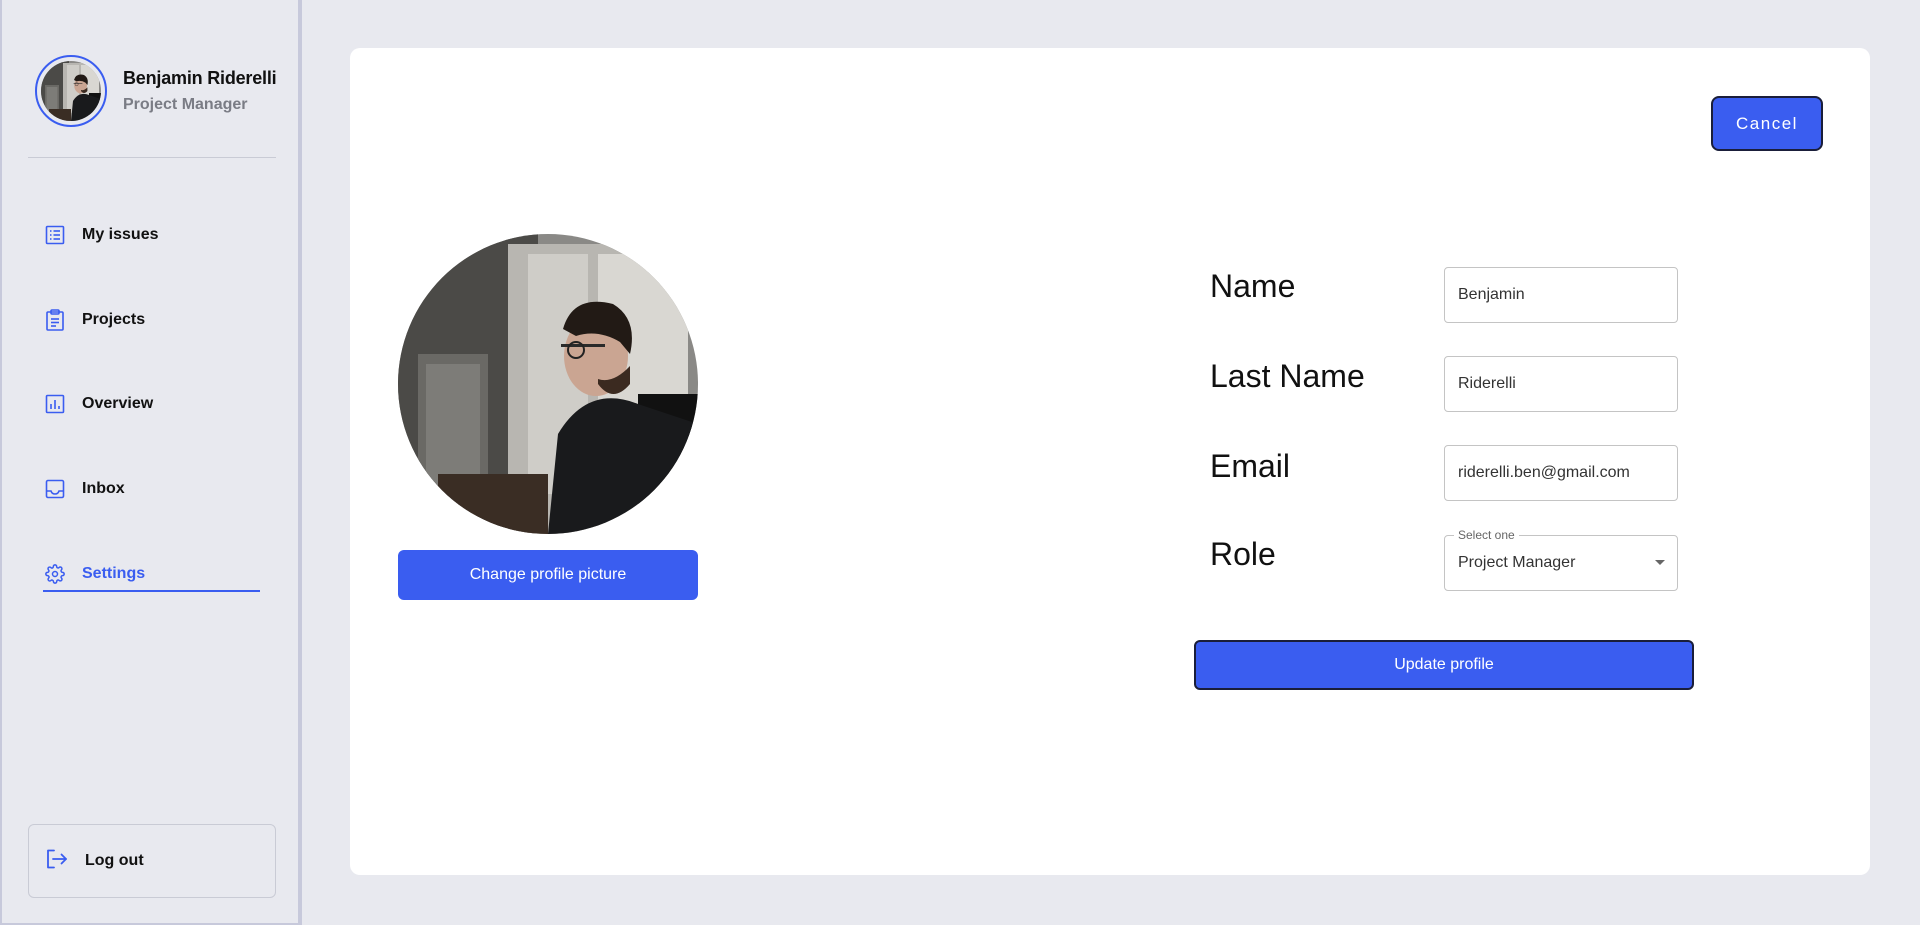 The width and height of the screenshot is (1920, 925). I want to click on user-profile: Benjamin Riderelli Project Manager, so click(156, 91).